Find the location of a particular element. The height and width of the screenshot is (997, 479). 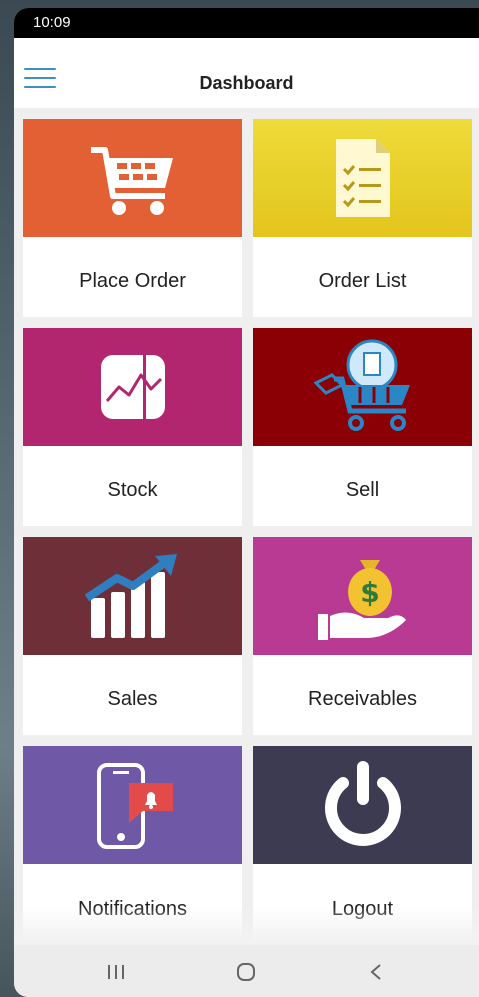

tile-place-order: Place Order is located at coordinates (132, 218).